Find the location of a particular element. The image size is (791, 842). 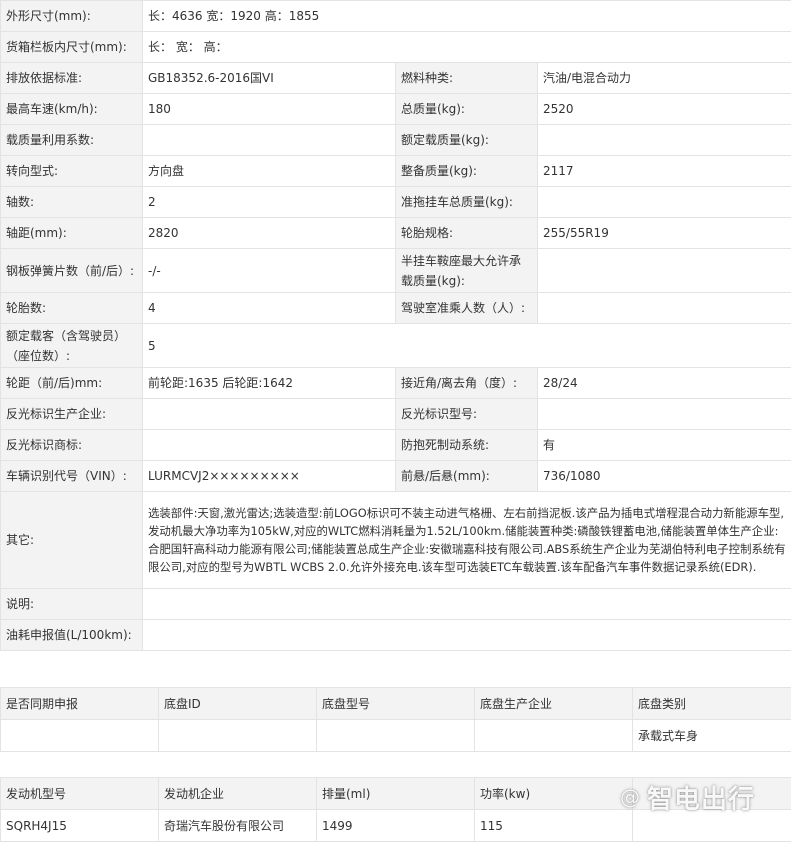

engine-cell-extra is located at coordinates (712, 826).